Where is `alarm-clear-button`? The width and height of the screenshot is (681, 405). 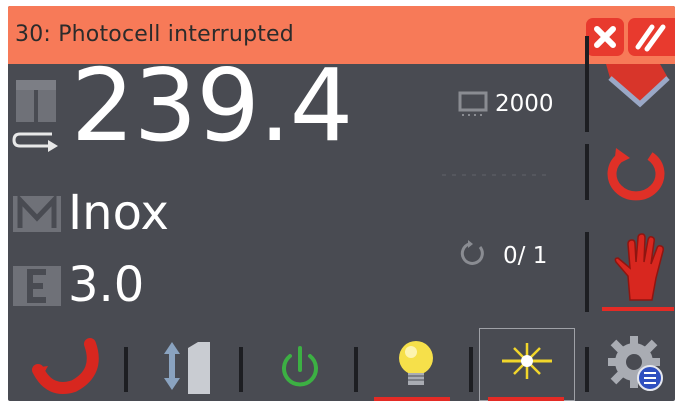
alarm-clear-button is located at coordinates (651, 37).